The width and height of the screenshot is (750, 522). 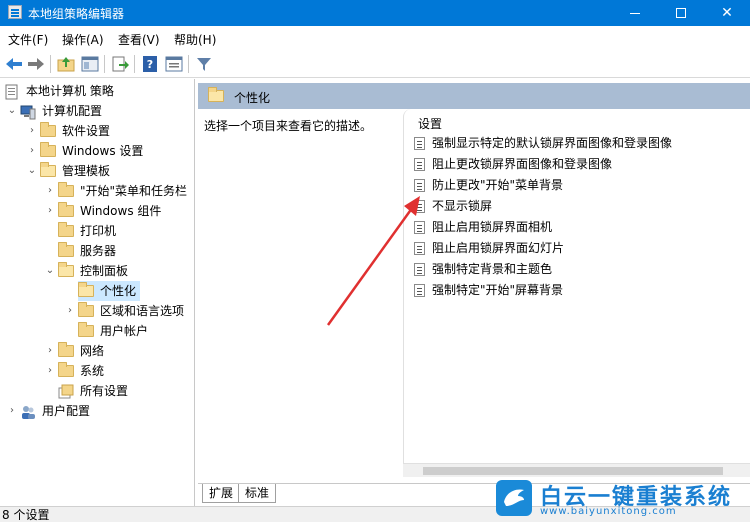 I want to click on watermark-url: www.baiyunxitong.com, so click(x=608, y=511).